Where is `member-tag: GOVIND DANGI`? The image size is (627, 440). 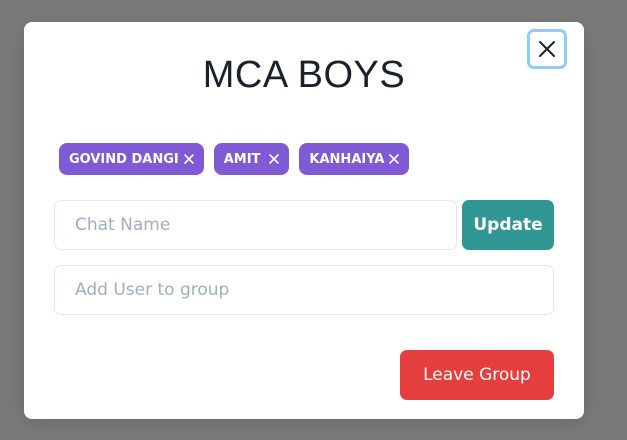 member-tag: GOVIND DANGI is located at coordinates (131, 159).